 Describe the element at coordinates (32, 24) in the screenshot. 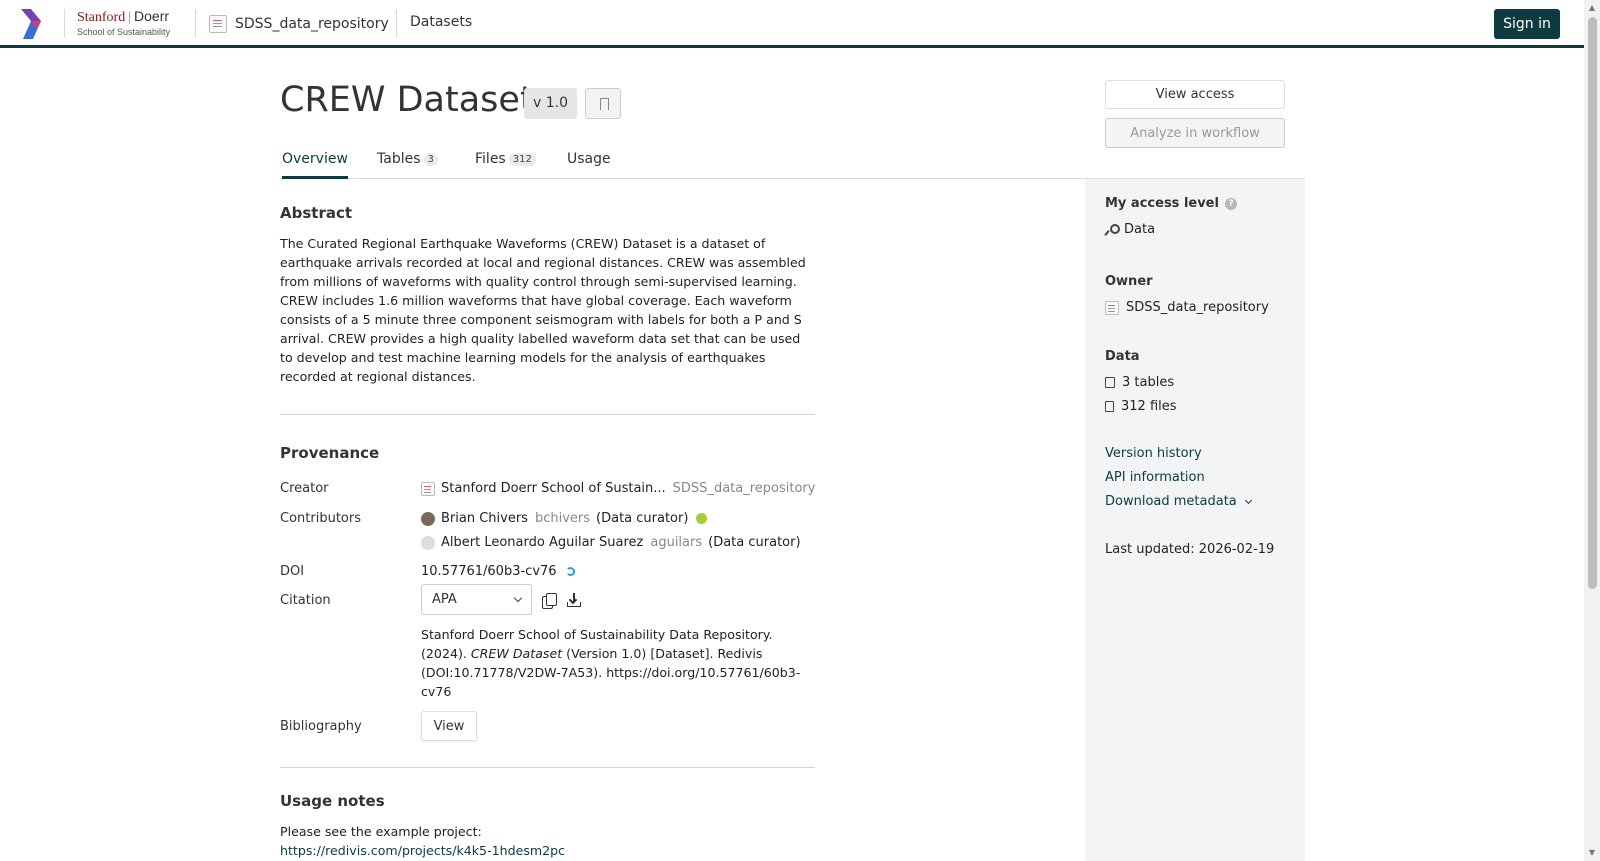

I see `redivis-logo-icon` at that location.